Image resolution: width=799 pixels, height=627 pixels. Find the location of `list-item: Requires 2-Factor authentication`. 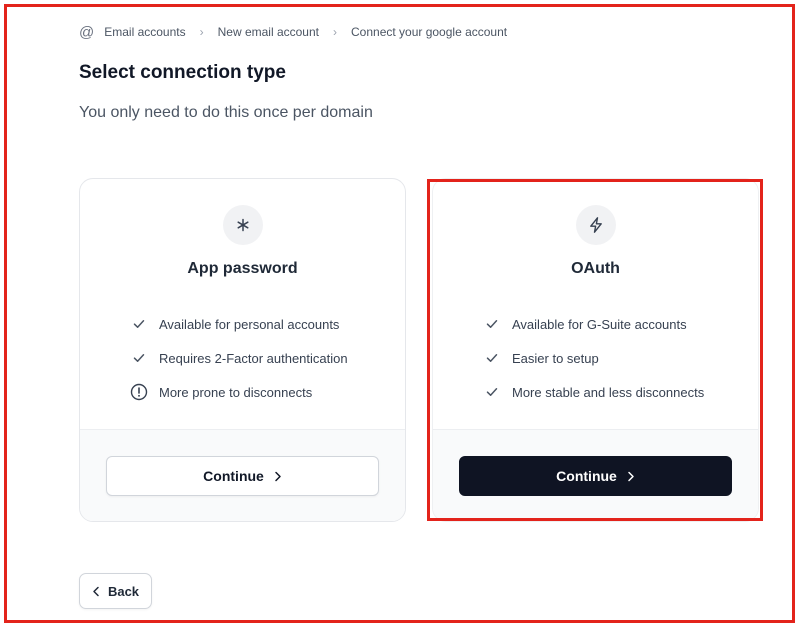

list-item: Requires 2-Factor authentication is located at coordinates (238, 358).